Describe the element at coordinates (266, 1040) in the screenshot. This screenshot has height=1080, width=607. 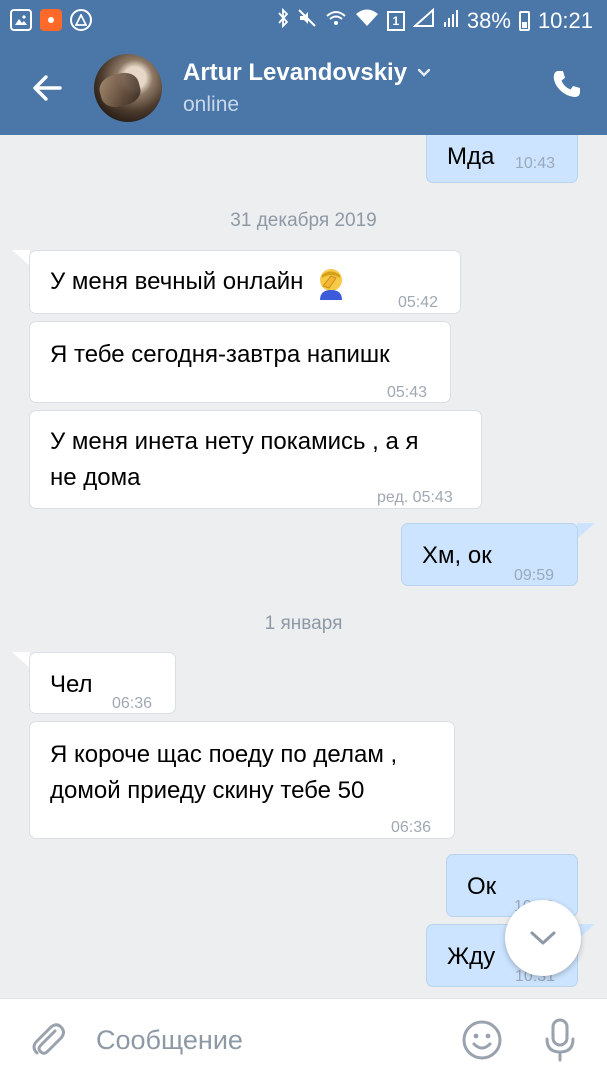
I see `message-input` at that location.